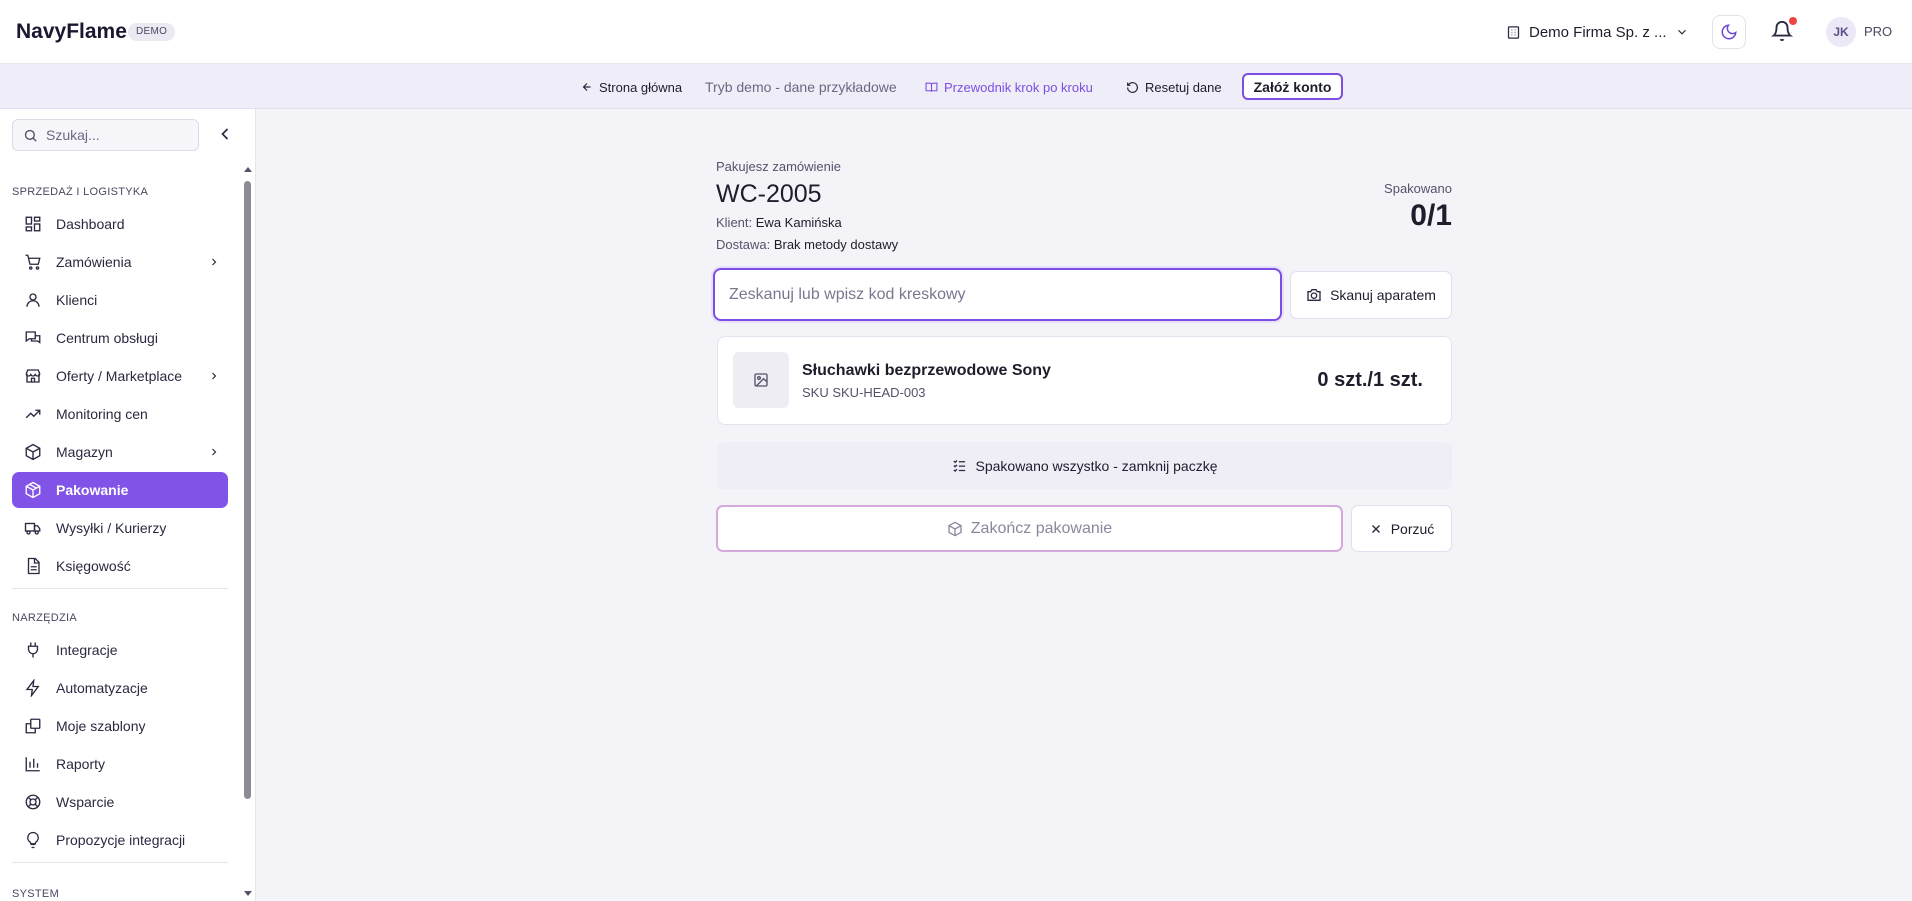  Describe the element at coordinates (247, 490) in the screenshot. I see `sidebar-scroll-thumb` at that location.